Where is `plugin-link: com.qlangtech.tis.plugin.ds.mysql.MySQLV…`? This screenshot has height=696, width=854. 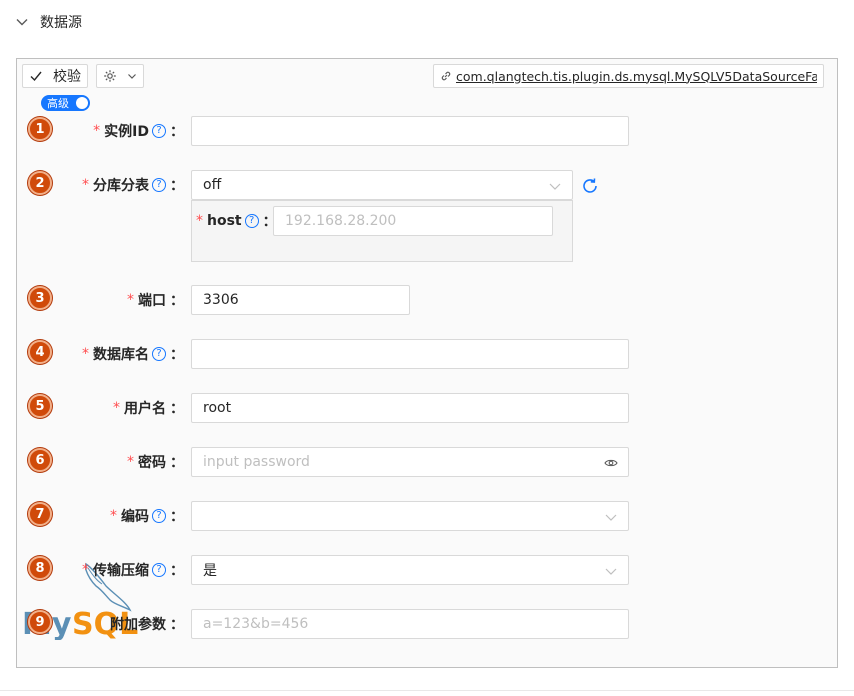 plugin-link: com.qlangtech.tis.plugin.ds.mysql.MySQLV… is located at coordinates (628, 76).